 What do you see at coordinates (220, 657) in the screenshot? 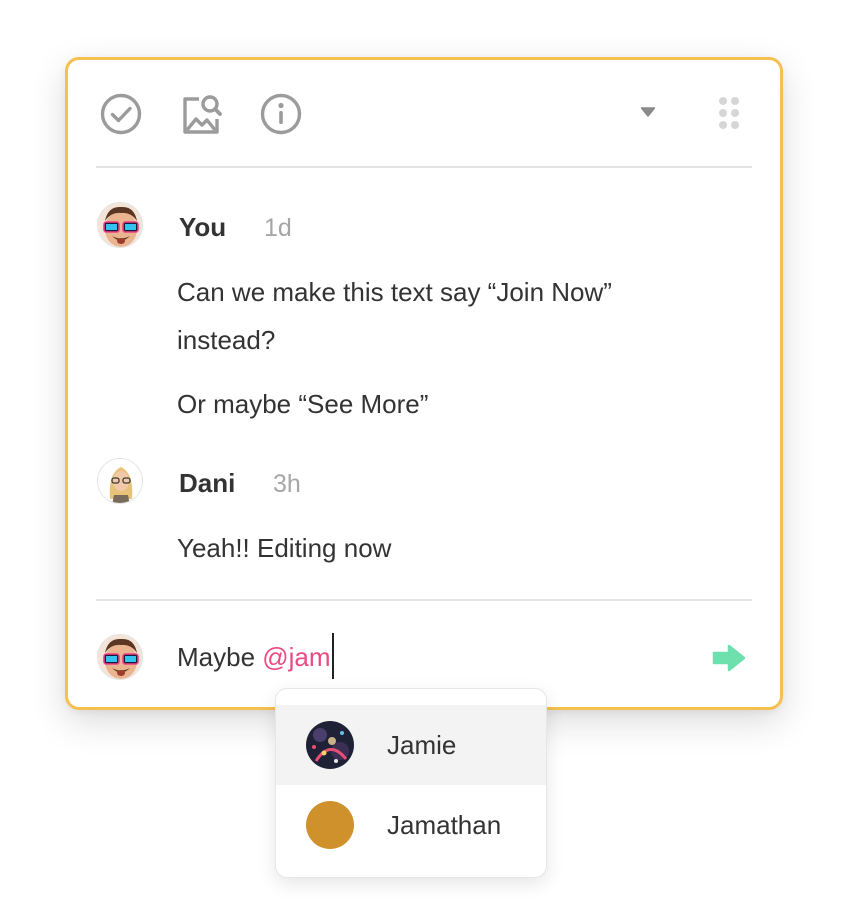
I see `composer-text: Maybe` at bounding box center [220, 657].